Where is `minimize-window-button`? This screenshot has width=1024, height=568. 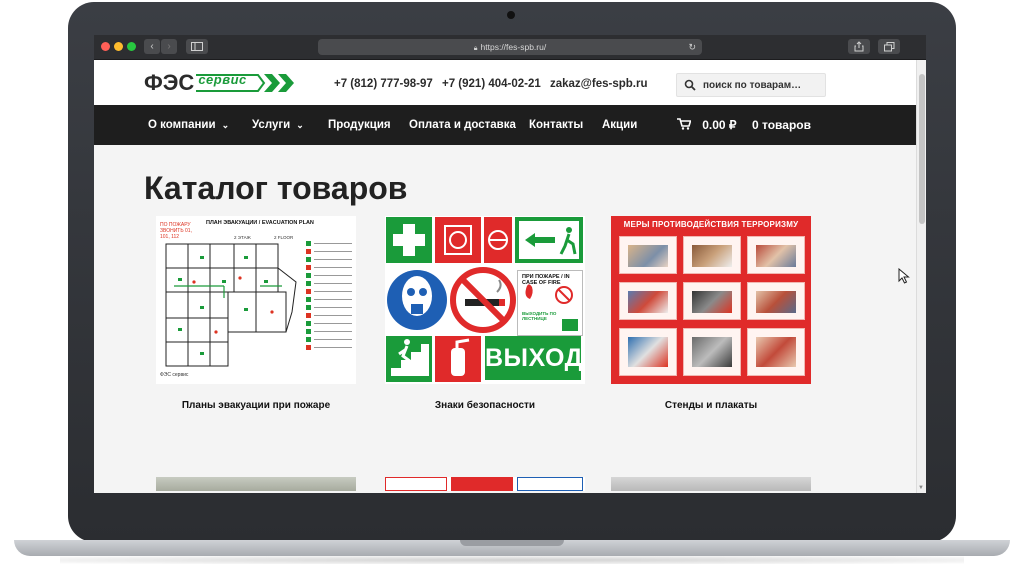 minimize-window-button is located at coordinates (118, 46).